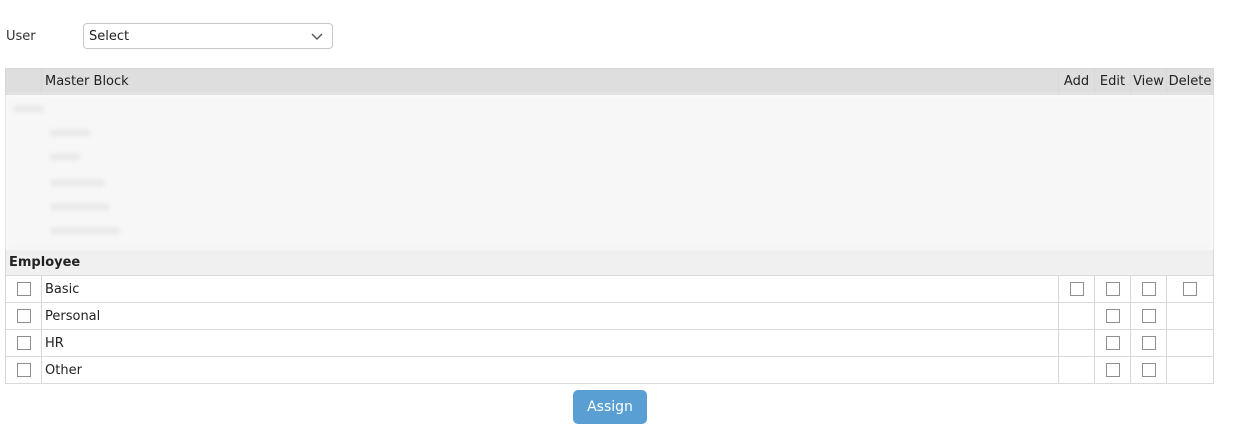  Describe the element at coordinates (1190, 81) in the screenshot. I see `header-delete: Delete` at that location.